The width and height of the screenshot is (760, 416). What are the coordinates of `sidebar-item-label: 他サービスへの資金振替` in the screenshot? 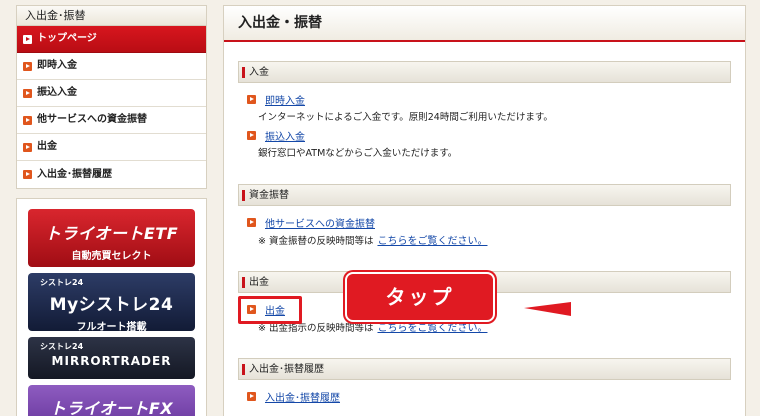 It's located at (92, 119).